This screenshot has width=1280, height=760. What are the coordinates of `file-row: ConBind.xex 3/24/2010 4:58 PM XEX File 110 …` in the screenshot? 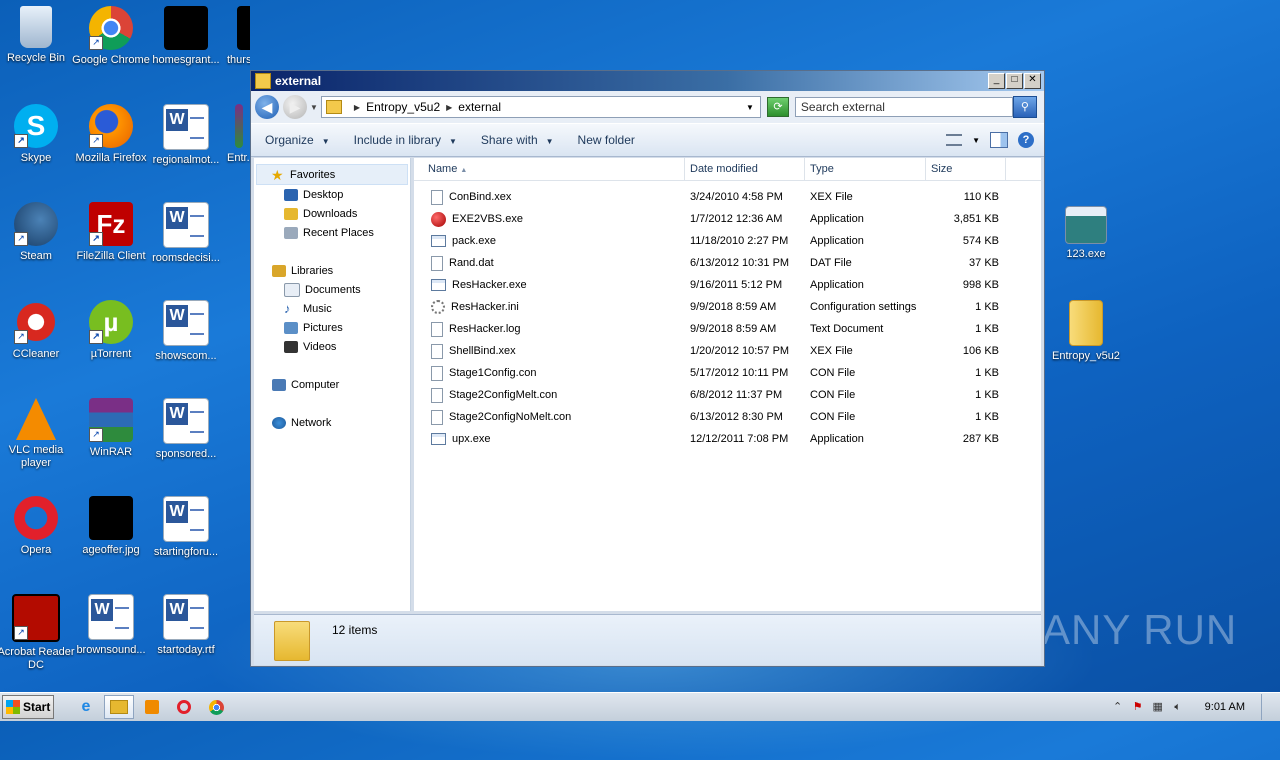 It's located at (727, 197).